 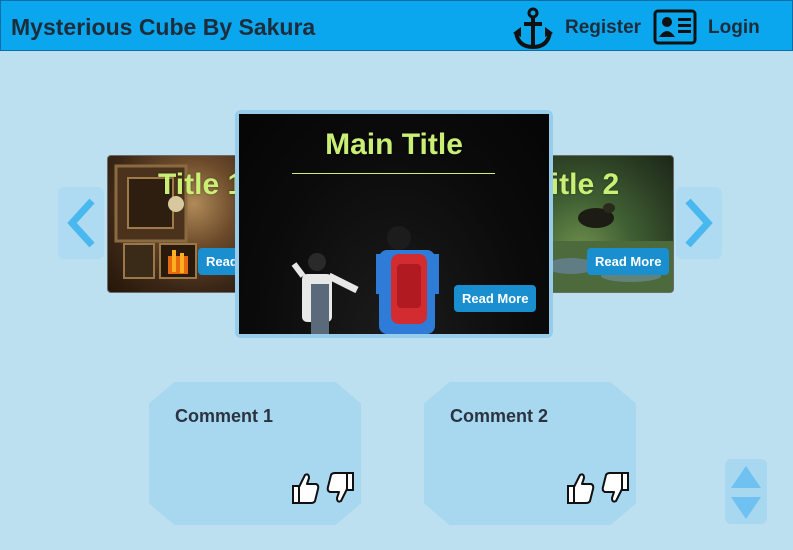 What do you see at coordinates (746, 477) in the screenshot?
I see `triangle-up-icon` at bounding box center [746, 477].